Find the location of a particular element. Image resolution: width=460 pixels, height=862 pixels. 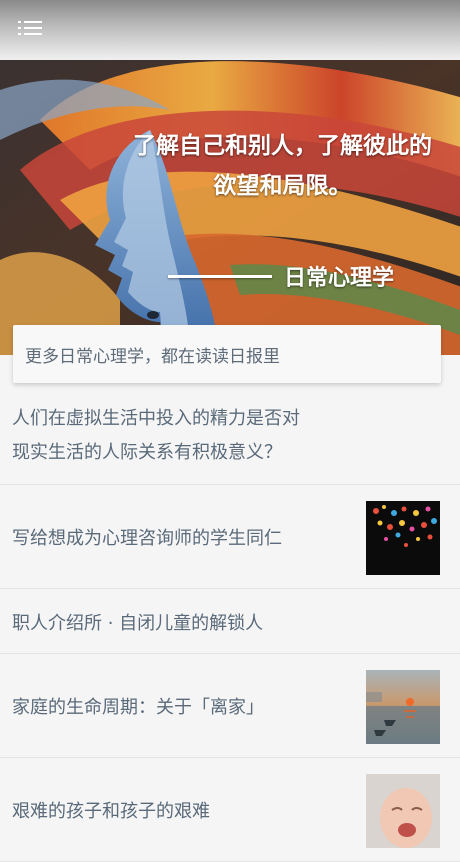

article-item: 家庭的生命周期：关于「离家」 is located at coordinates (230, 706).